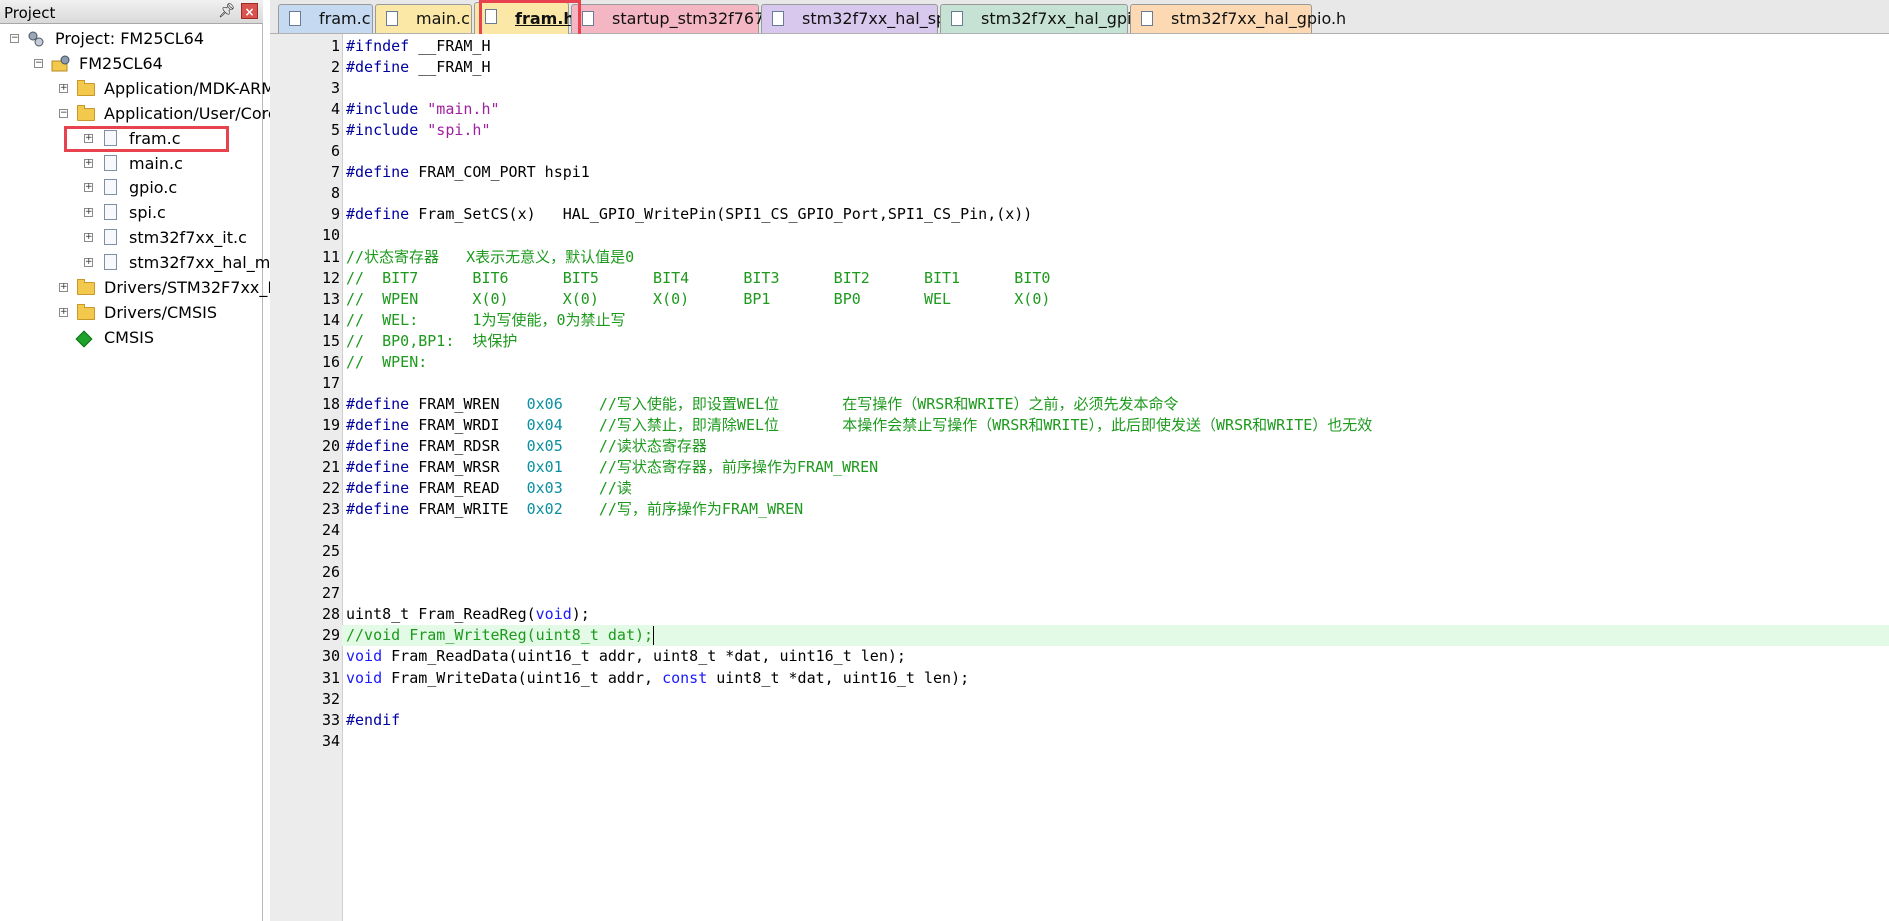 The height and width of the screenshot is (921, 1889). I want to click on tab-6: stm32f7xx_hal_gpio.c, so click(1047, 18).